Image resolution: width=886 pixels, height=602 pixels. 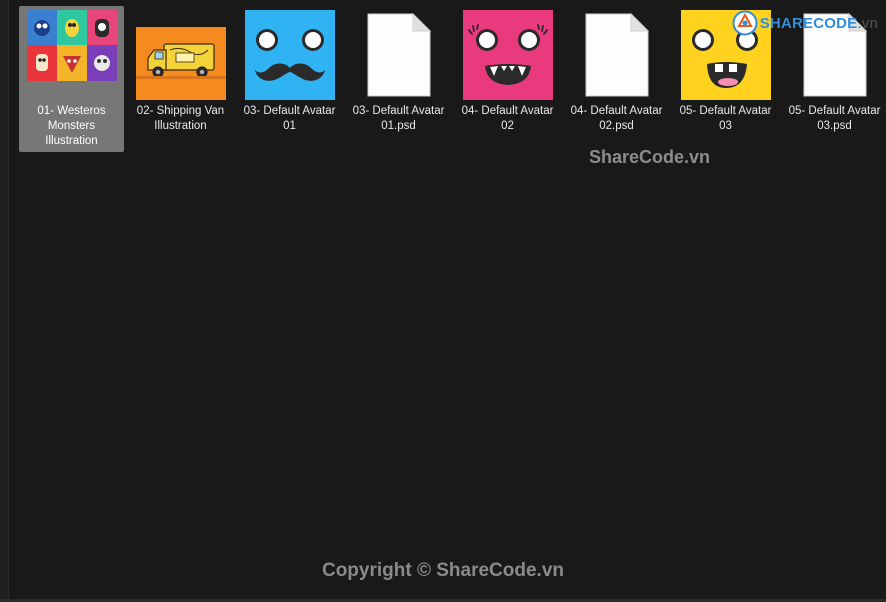 I want to click on file-item-shipping-van: 02- Shipping Van Illustration, so click(x=180, y=79).